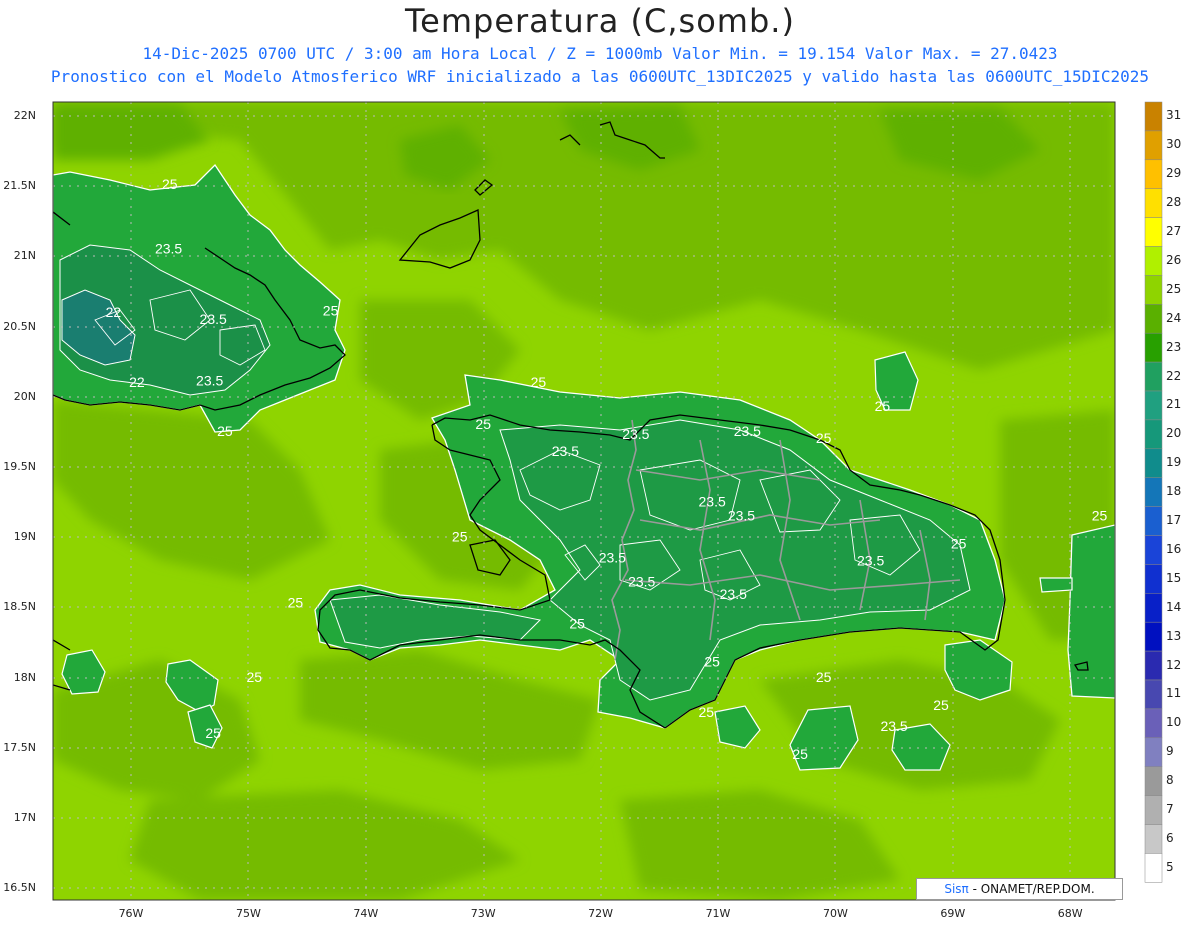 The height and width of the screenshot is (927, 1200). Describe the element at coordinates (718, 913) in the screenshot. I see `lon-tick-label: 71W` at that location.